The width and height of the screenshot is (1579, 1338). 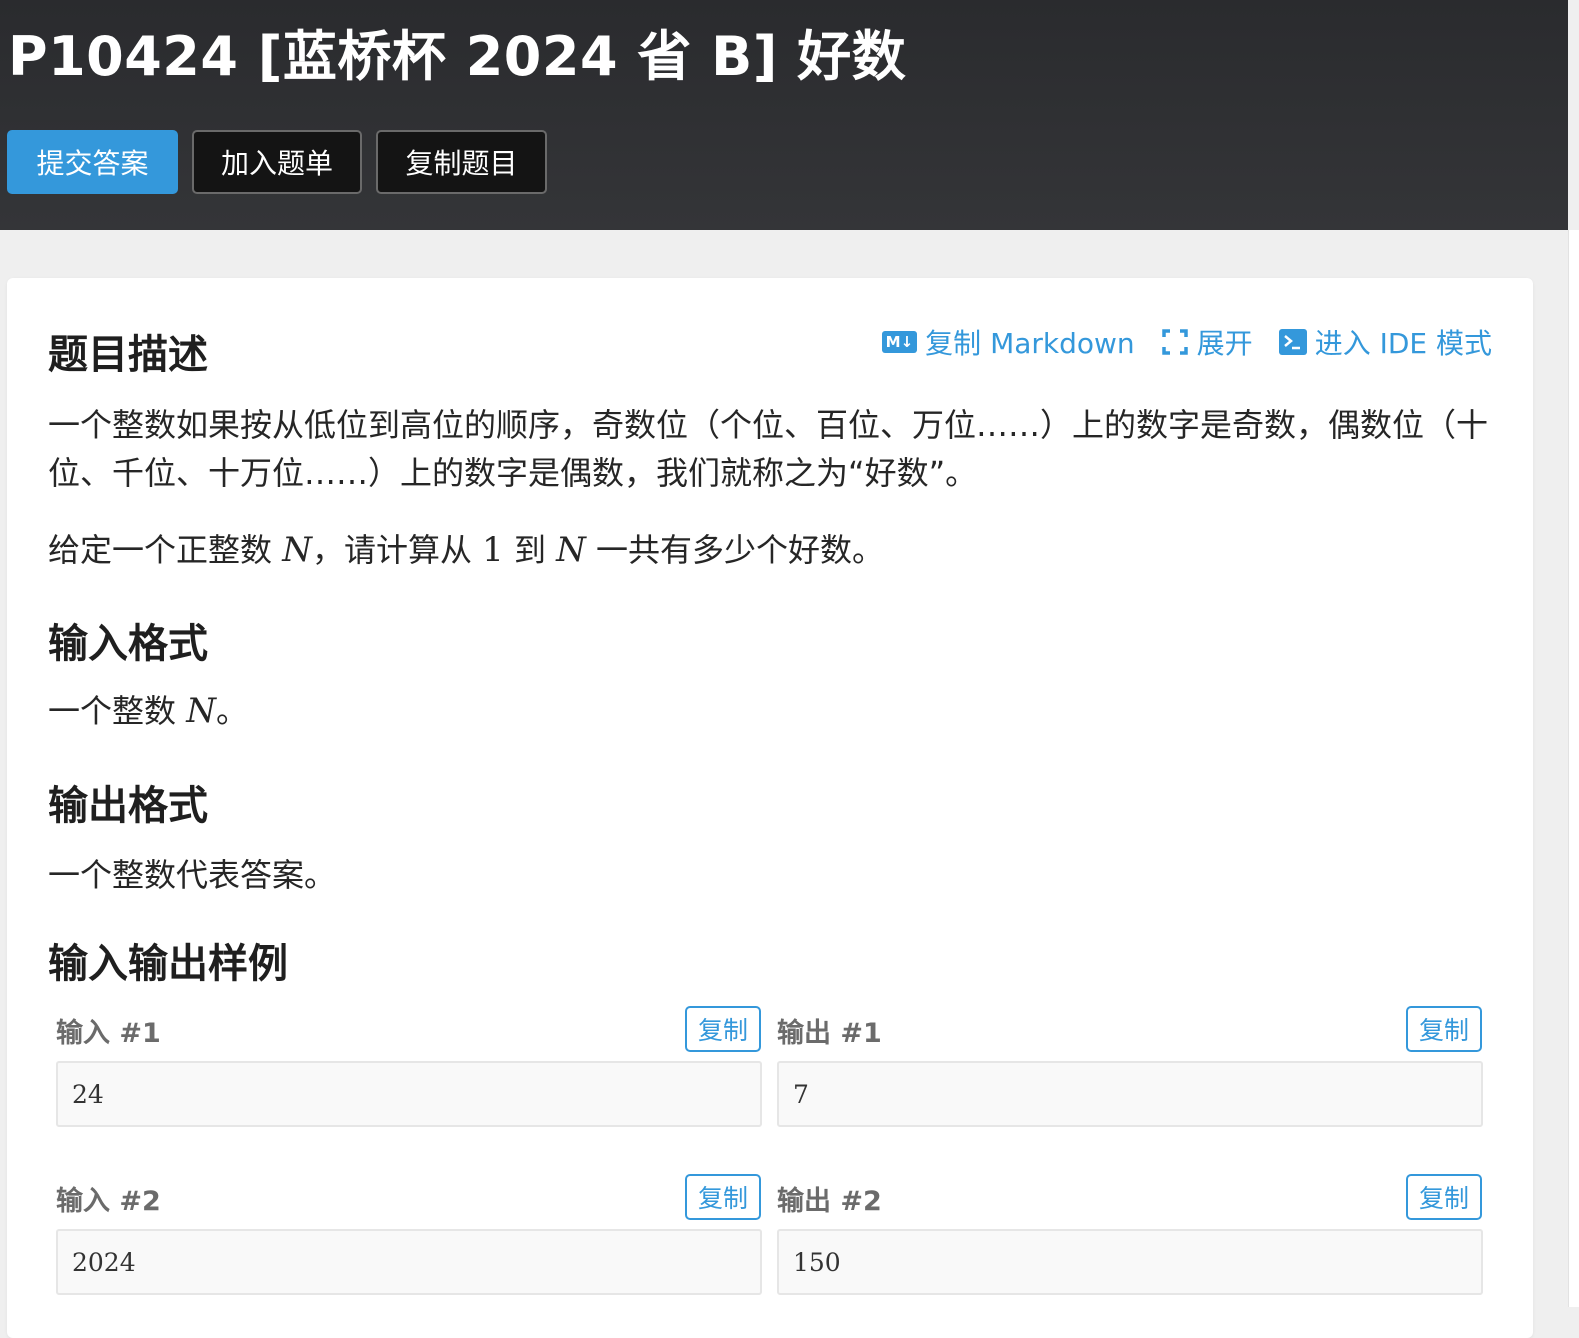 What do you see at coordinates (1573, 768) in the screenshot?
I see `sidebar-edge` at bounding box center [1573, 768].